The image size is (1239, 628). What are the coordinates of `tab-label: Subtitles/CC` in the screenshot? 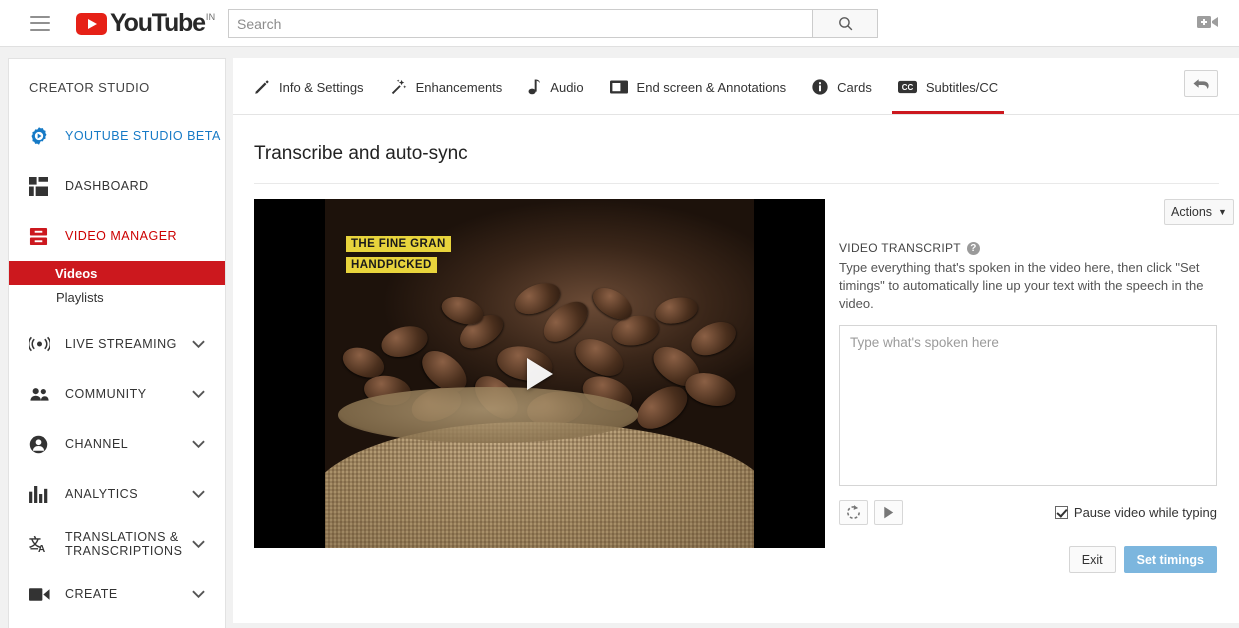 It's located at (962, 87).